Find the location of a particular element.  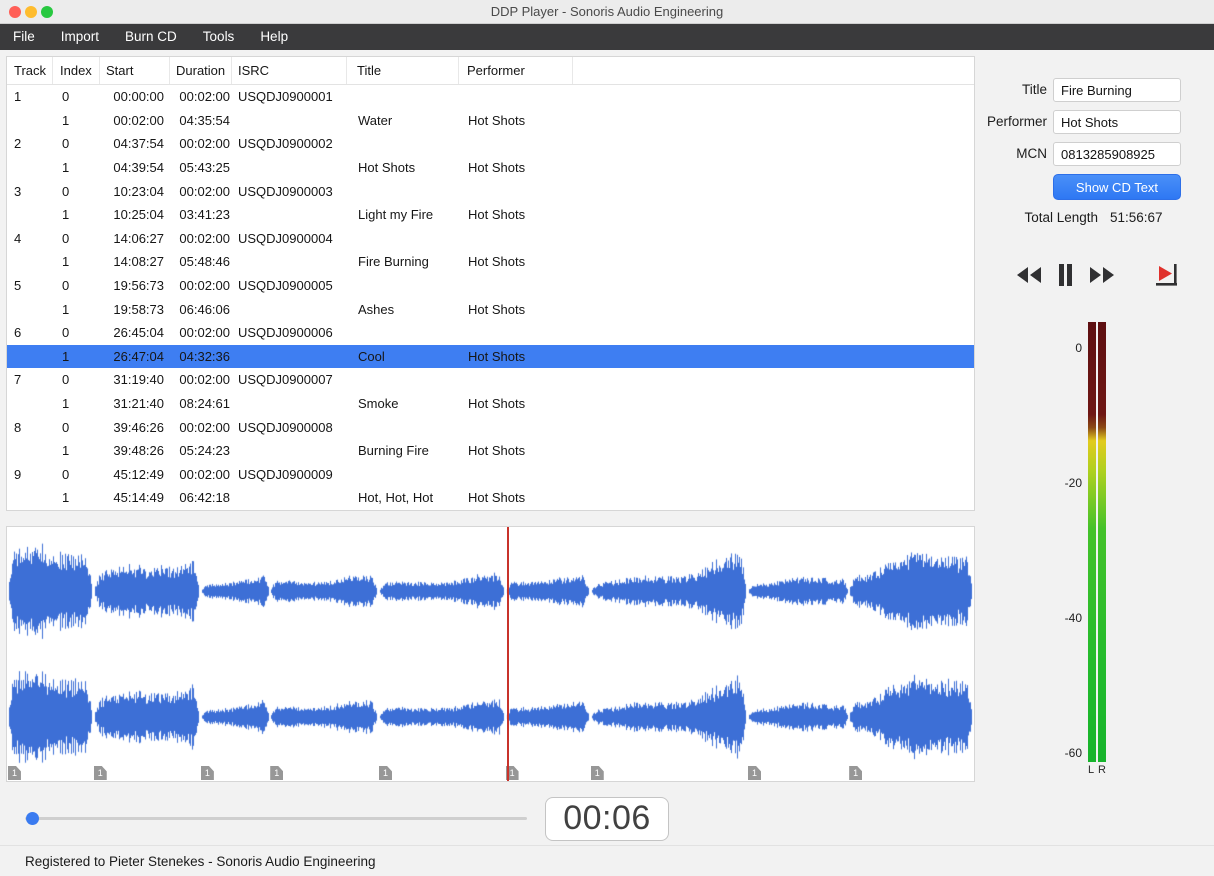

level-meter-right is located at coordinates (1102, 542).